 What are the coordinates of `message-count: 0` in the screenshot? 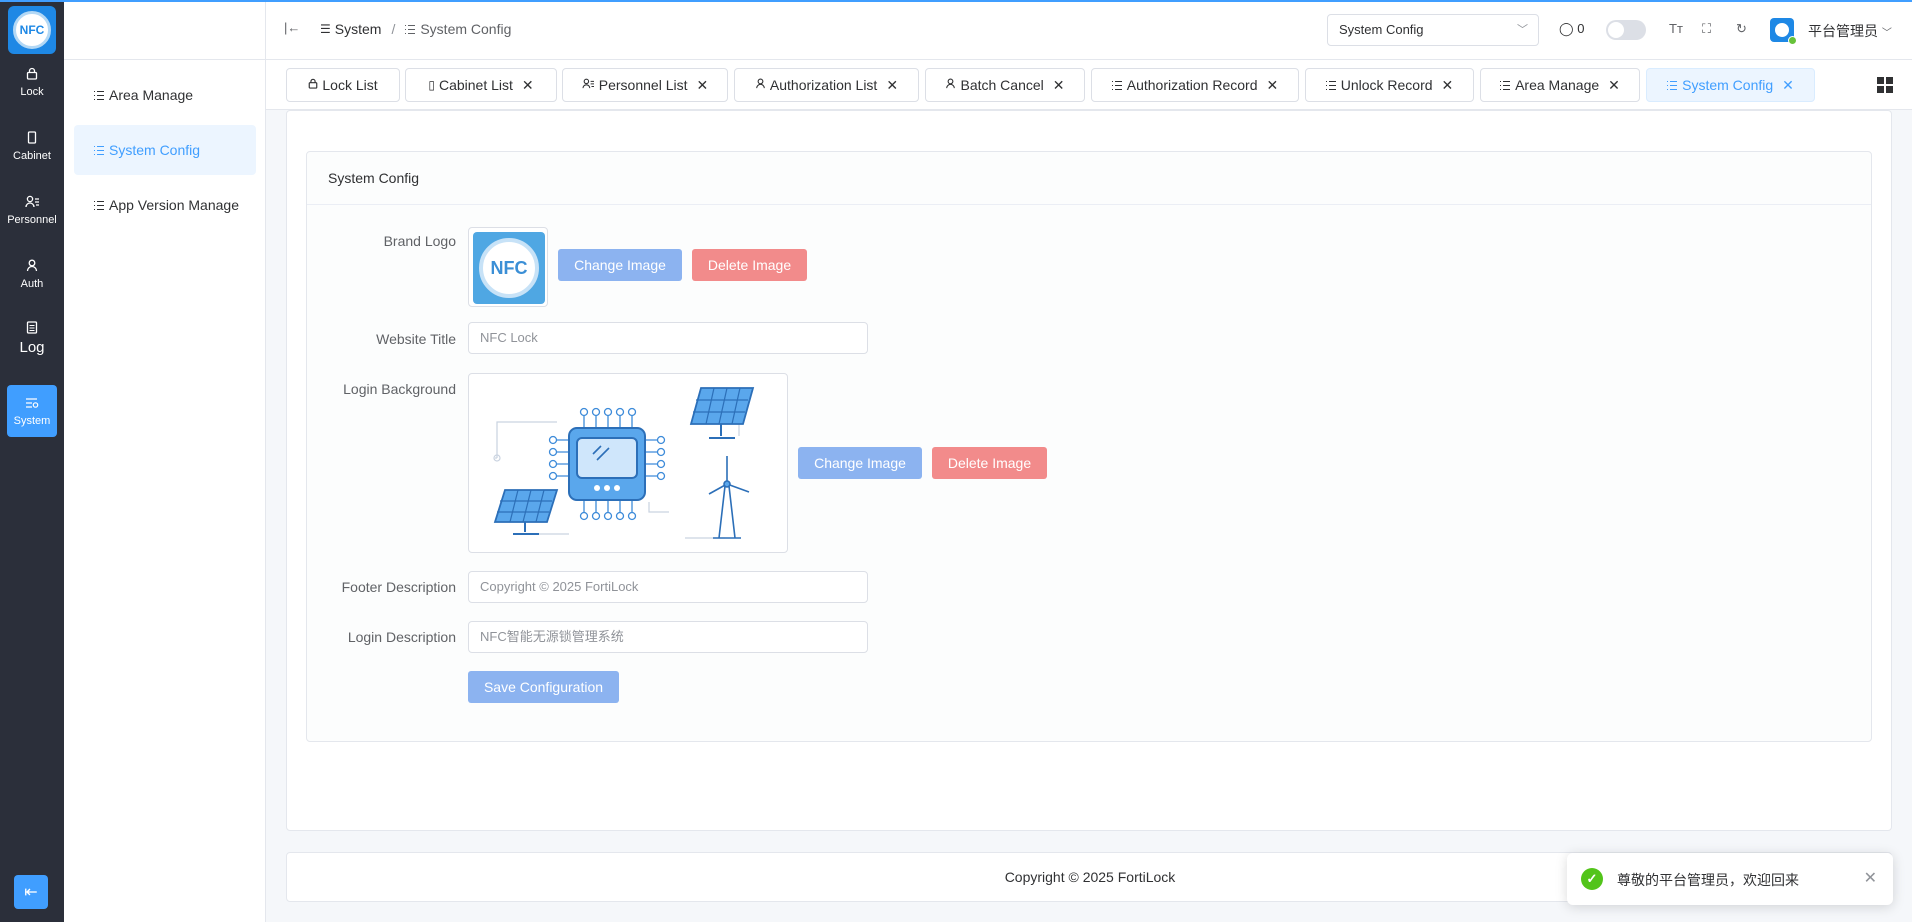 It's located at (1581, 28).